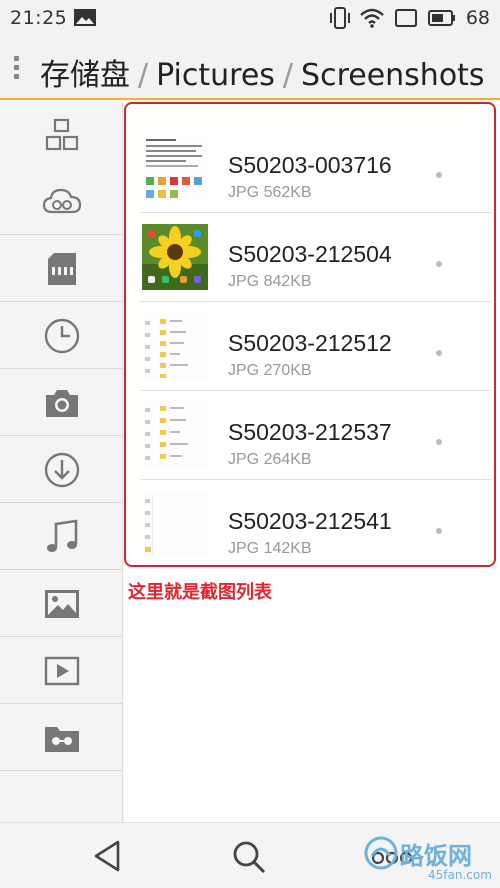 Image resolution: width=500 pixels, height=888 pixels. I want to click on search-icon, so click(249, 857).